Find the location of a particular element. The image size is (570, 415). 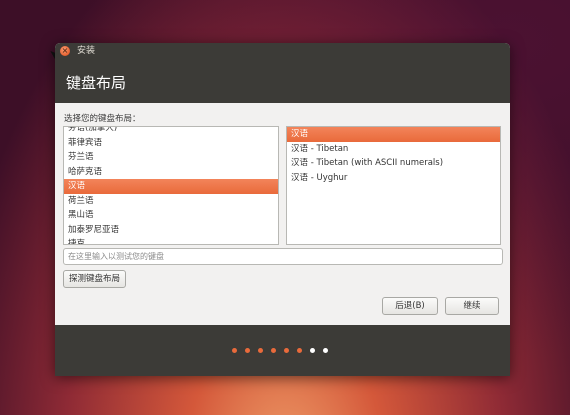

layout-list: 芬语(加拿大) 菲律宾语 芬兰语 哈萨克语 汉语 荷兰语 黑山语 加泰罗尼亚语 捷克 is located at coordinates (171, 185).